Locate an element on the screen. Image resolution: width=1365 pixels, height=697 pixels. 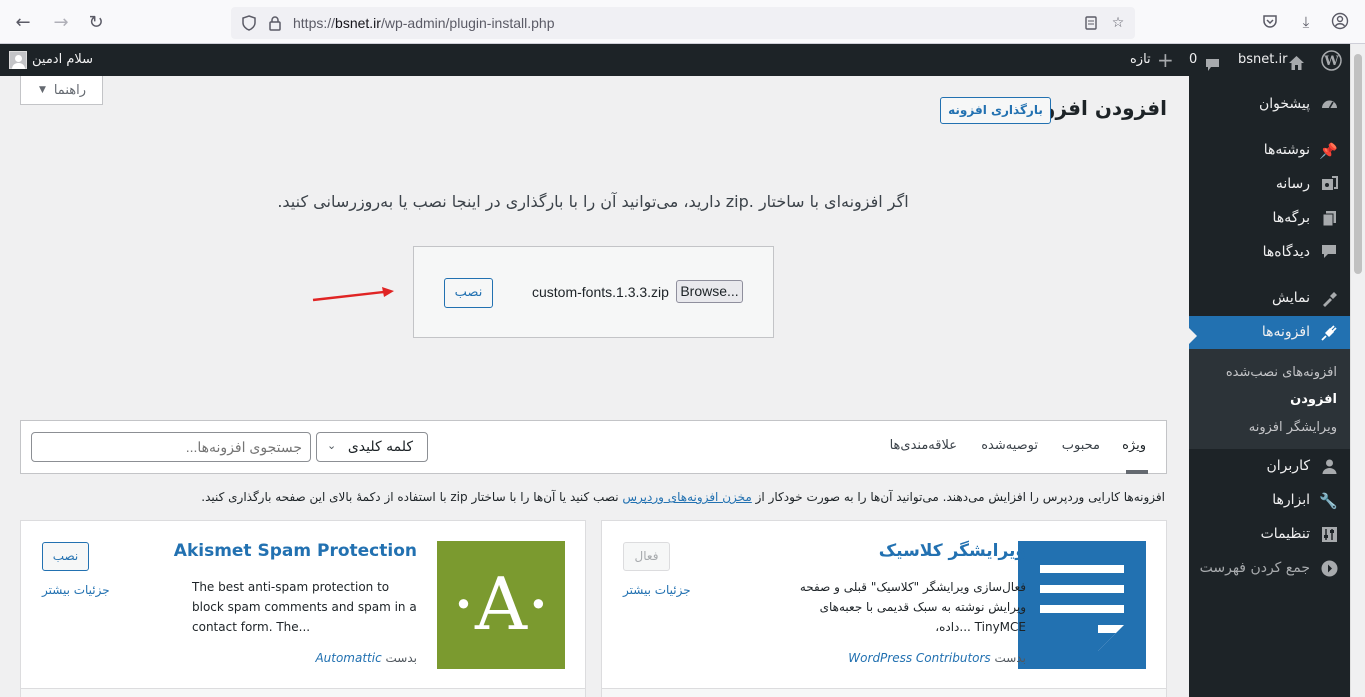
tab-recommended: توصیه‌شده is located at coordinates (1009, 445).